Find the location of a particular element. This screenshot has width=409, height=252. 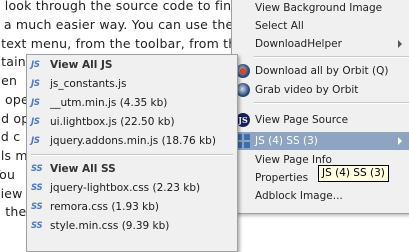

js-icon: JS is located at coordinates (243, 120).